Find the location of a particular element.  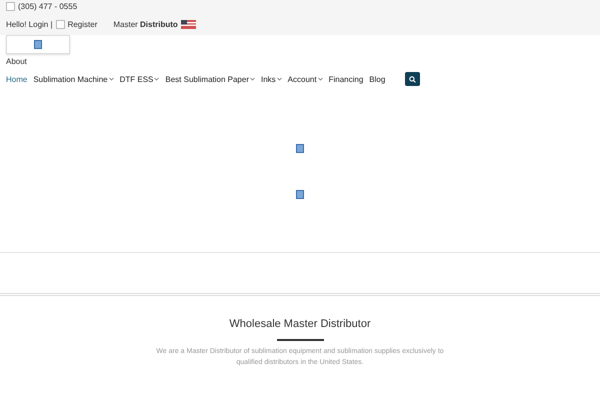

register-link: Register is located at coordinates (83, 24).